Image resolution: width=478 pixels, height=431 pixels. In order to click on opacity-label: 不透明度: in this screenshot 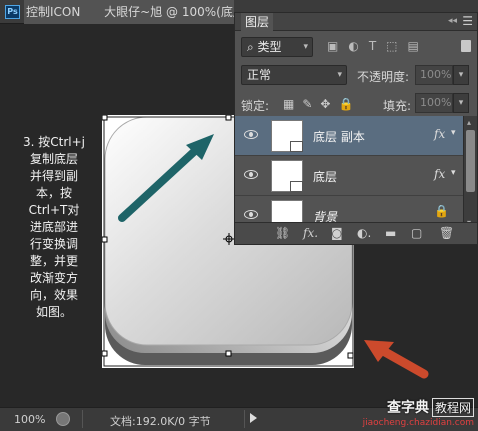, I will do `click(383, 77)`.